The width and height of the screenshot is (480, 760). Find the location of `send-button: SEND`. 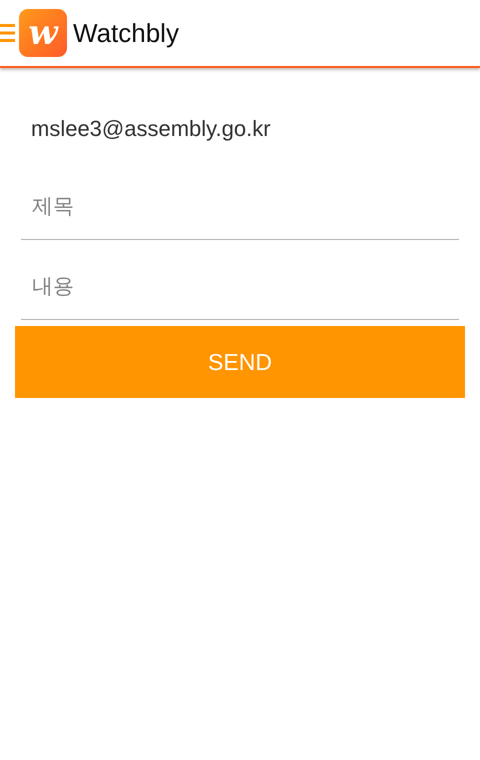

send-button: SEND is located at coordinates (240, 362).